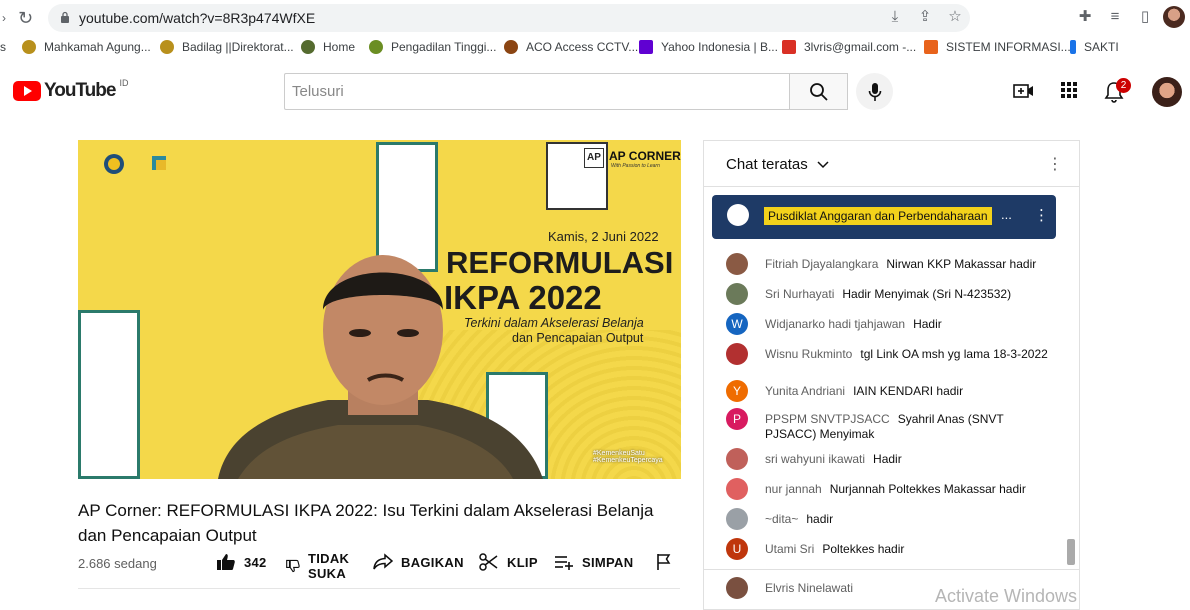 The height and width of the screenshot is (610, 1190). What do you see at coordinates (789, 47) in the screenshot?
I see `gmail-icon` at bounding box center [789, 47].